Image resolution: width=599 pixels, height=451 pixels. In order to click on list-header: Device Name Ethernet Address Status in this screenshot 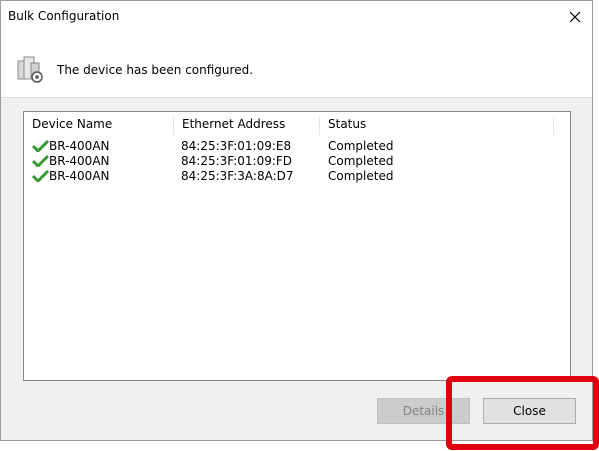, I will do `click(297, 124)`.